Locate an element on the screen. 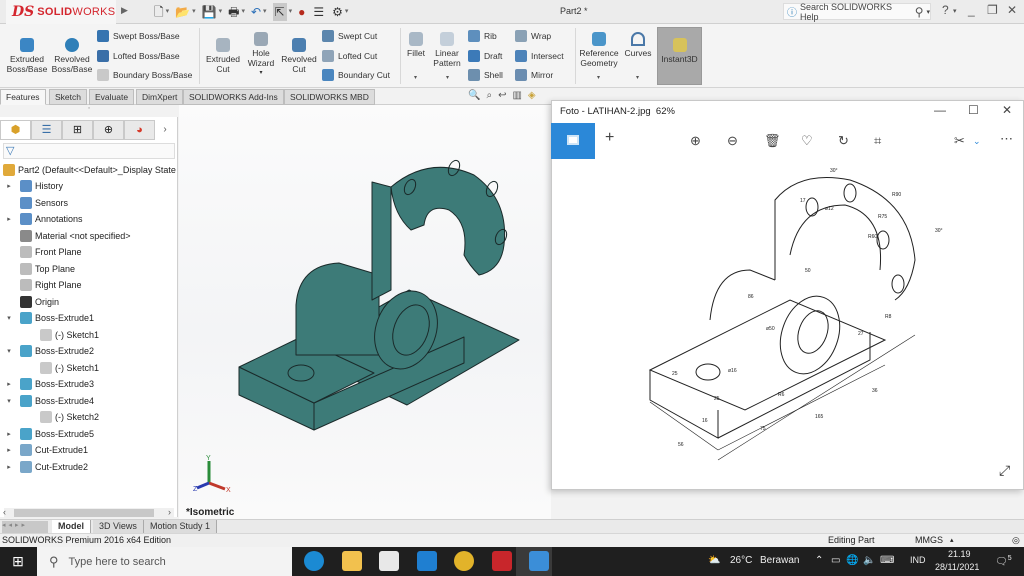 The height and width of the screenshot is (576, 1024). menu-expand-arrow-icon: ▶ is located at coordinates (124, 10).